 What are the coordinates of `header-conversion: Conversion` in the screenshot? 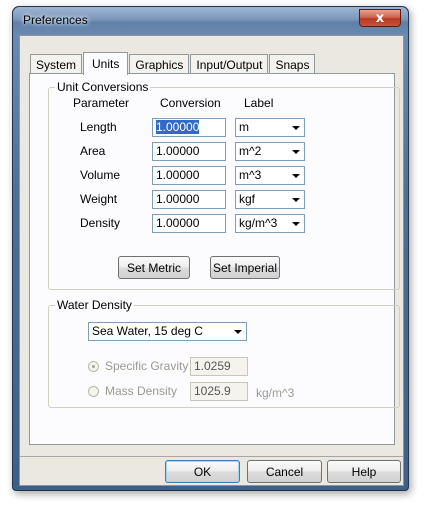 It's located at (190, 103).